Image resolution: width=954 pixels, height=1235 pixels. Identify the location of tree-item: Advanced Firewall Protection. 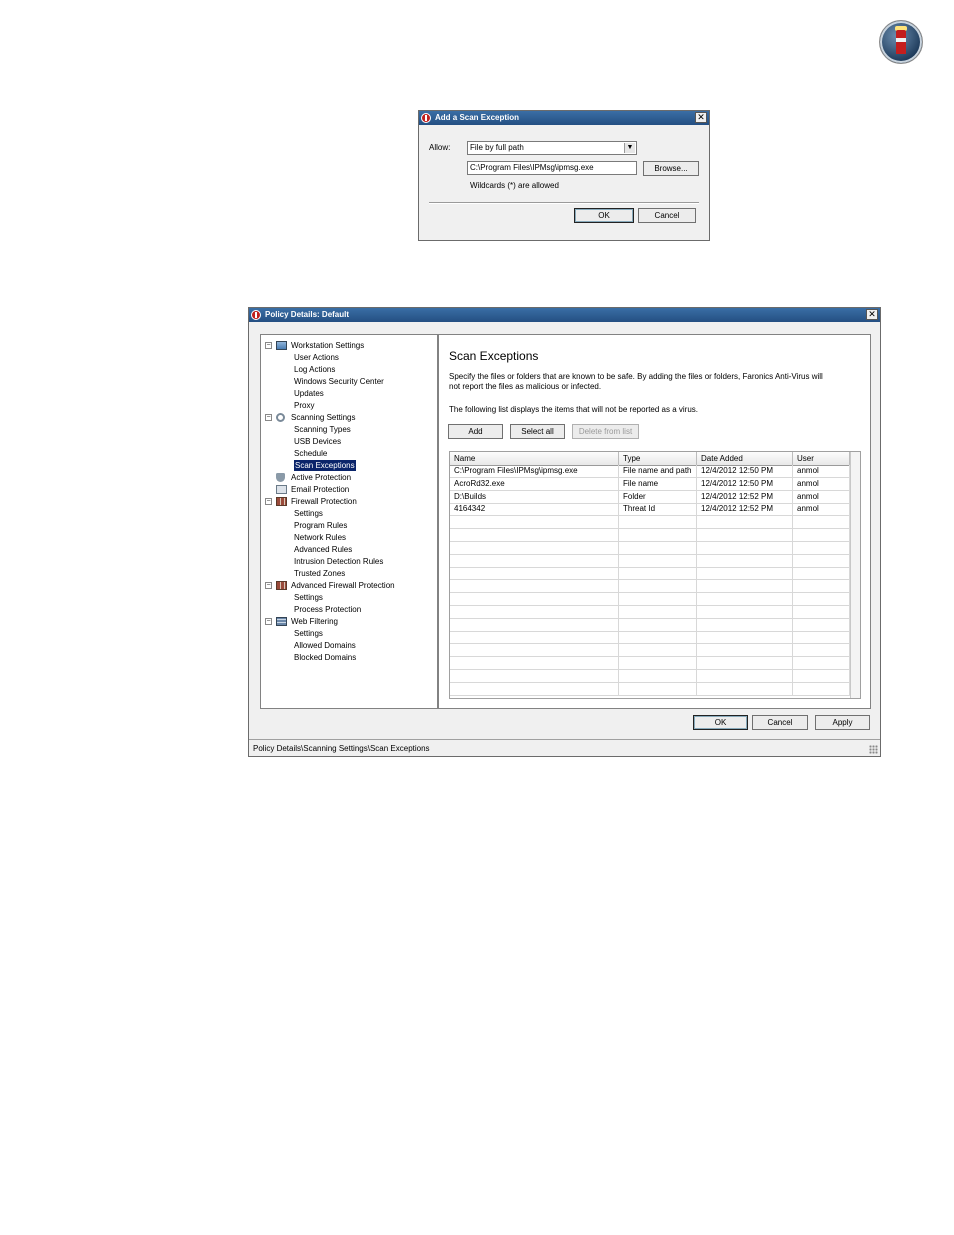
(343, 585).